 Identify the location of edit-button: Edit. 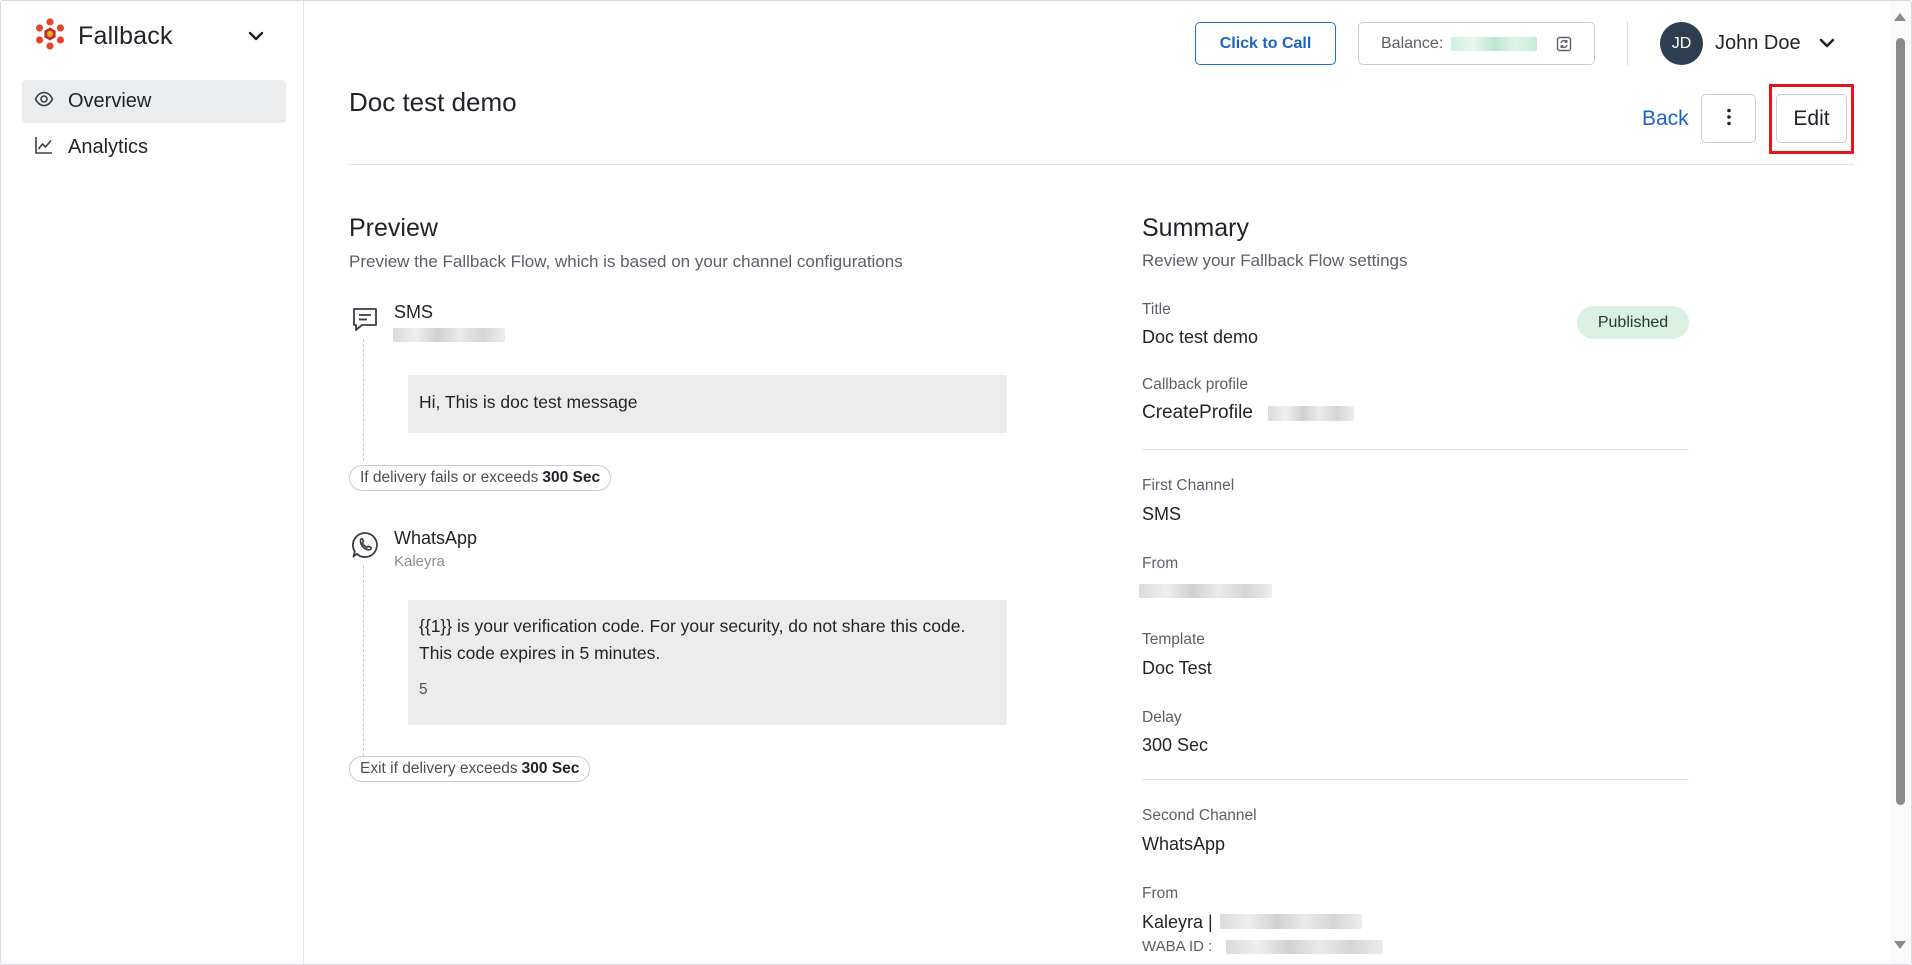
(1811, 118).